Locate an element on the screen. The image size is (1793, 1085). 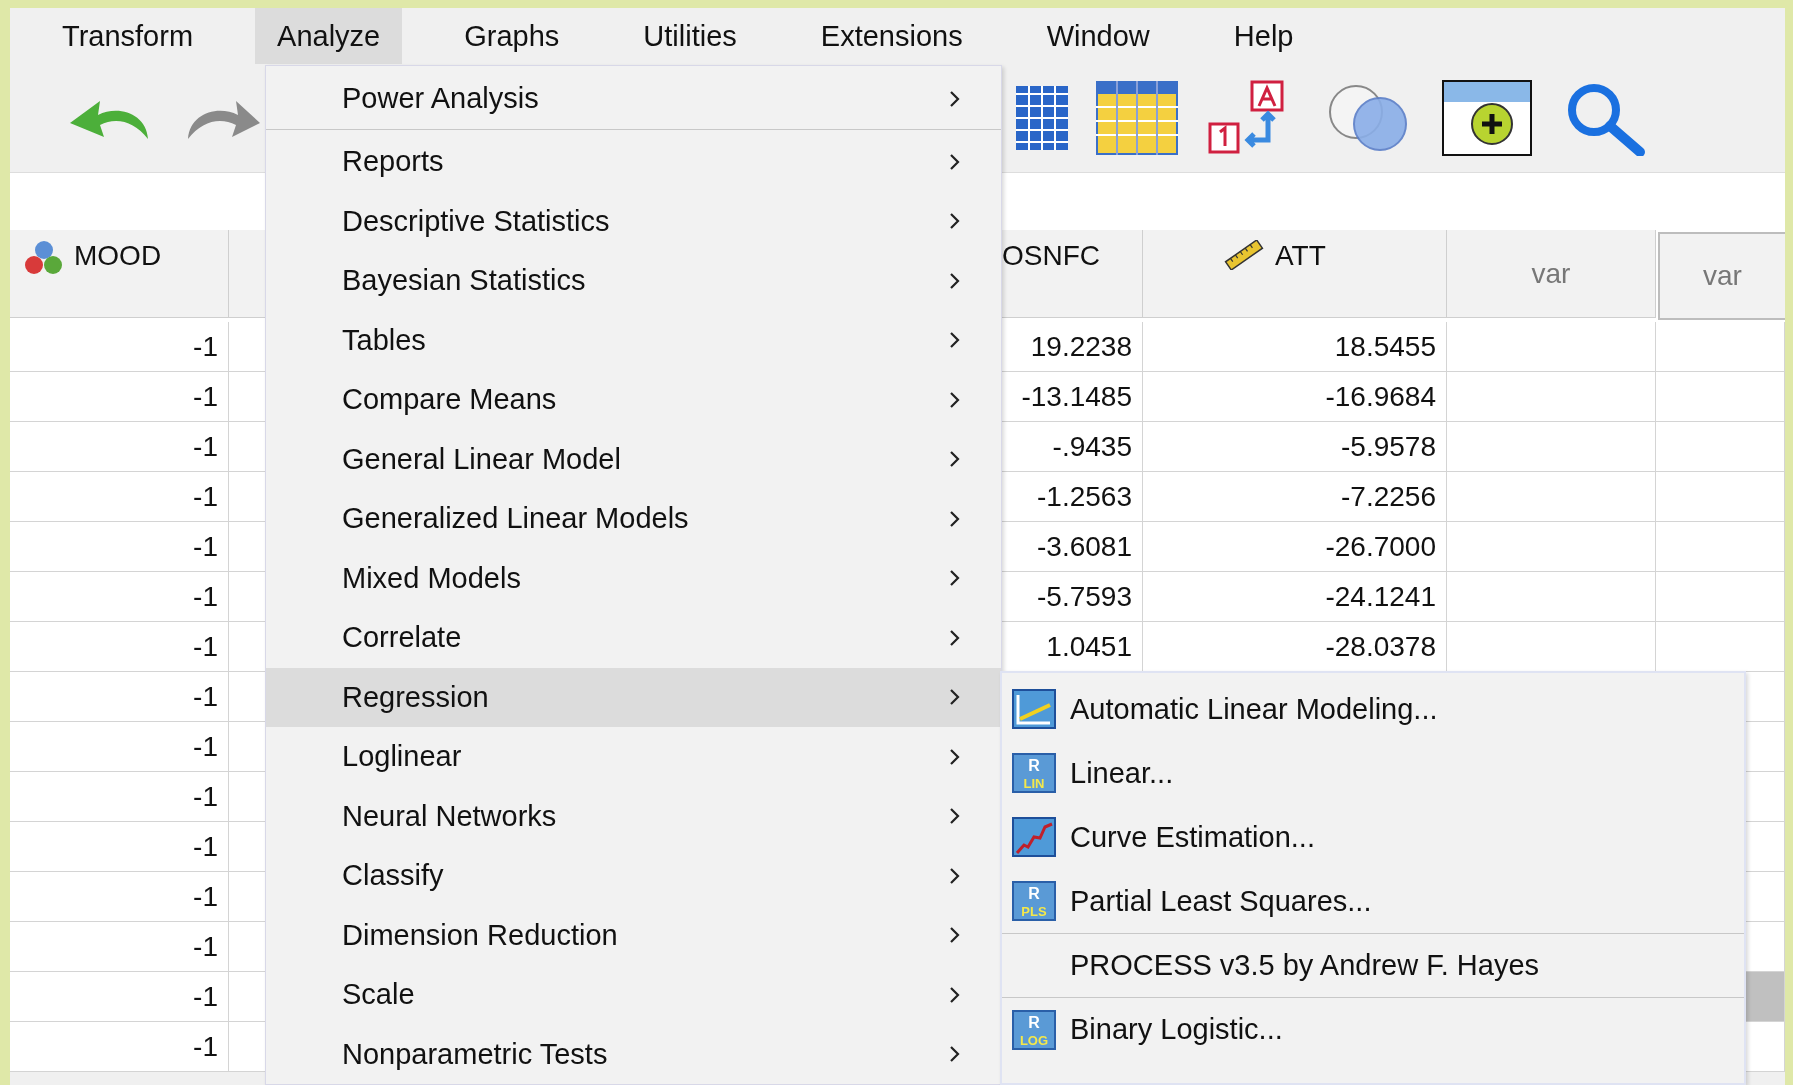
table-cell: -1.2563 is located at coordinates (1071, 497).